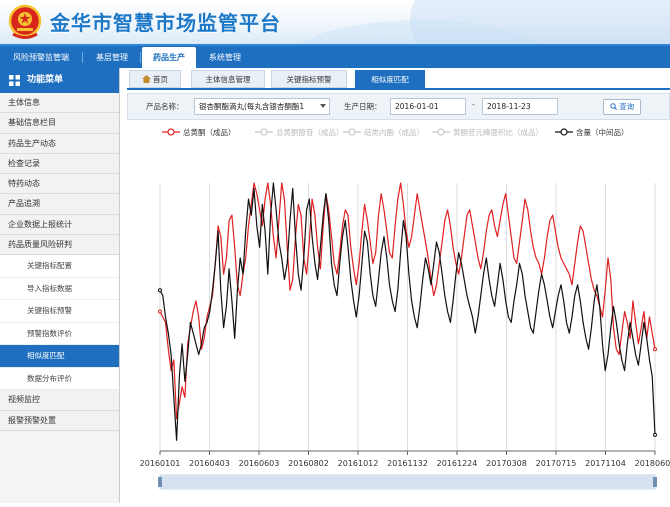 The width and height of the screenshot is (670, 507). What do you see at coordinates (169, 57) in the screenshot?
I see `nav-item-drug-production: 药品生产` at bounding box center [169, 57].